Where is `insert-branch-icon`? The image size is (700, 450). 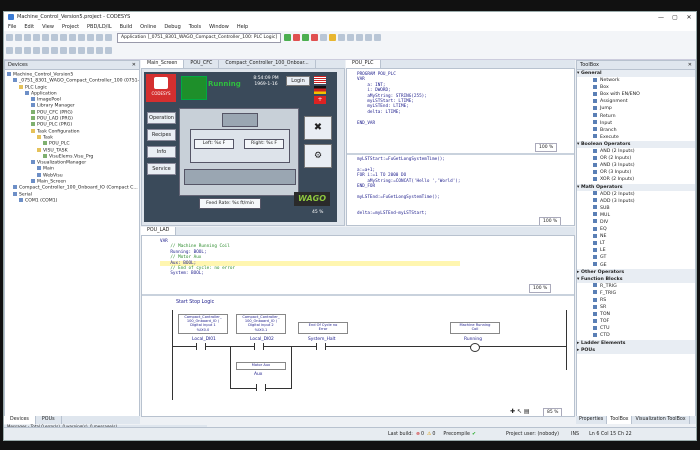
insert-branch-icon is located at coordinates (99, 50).